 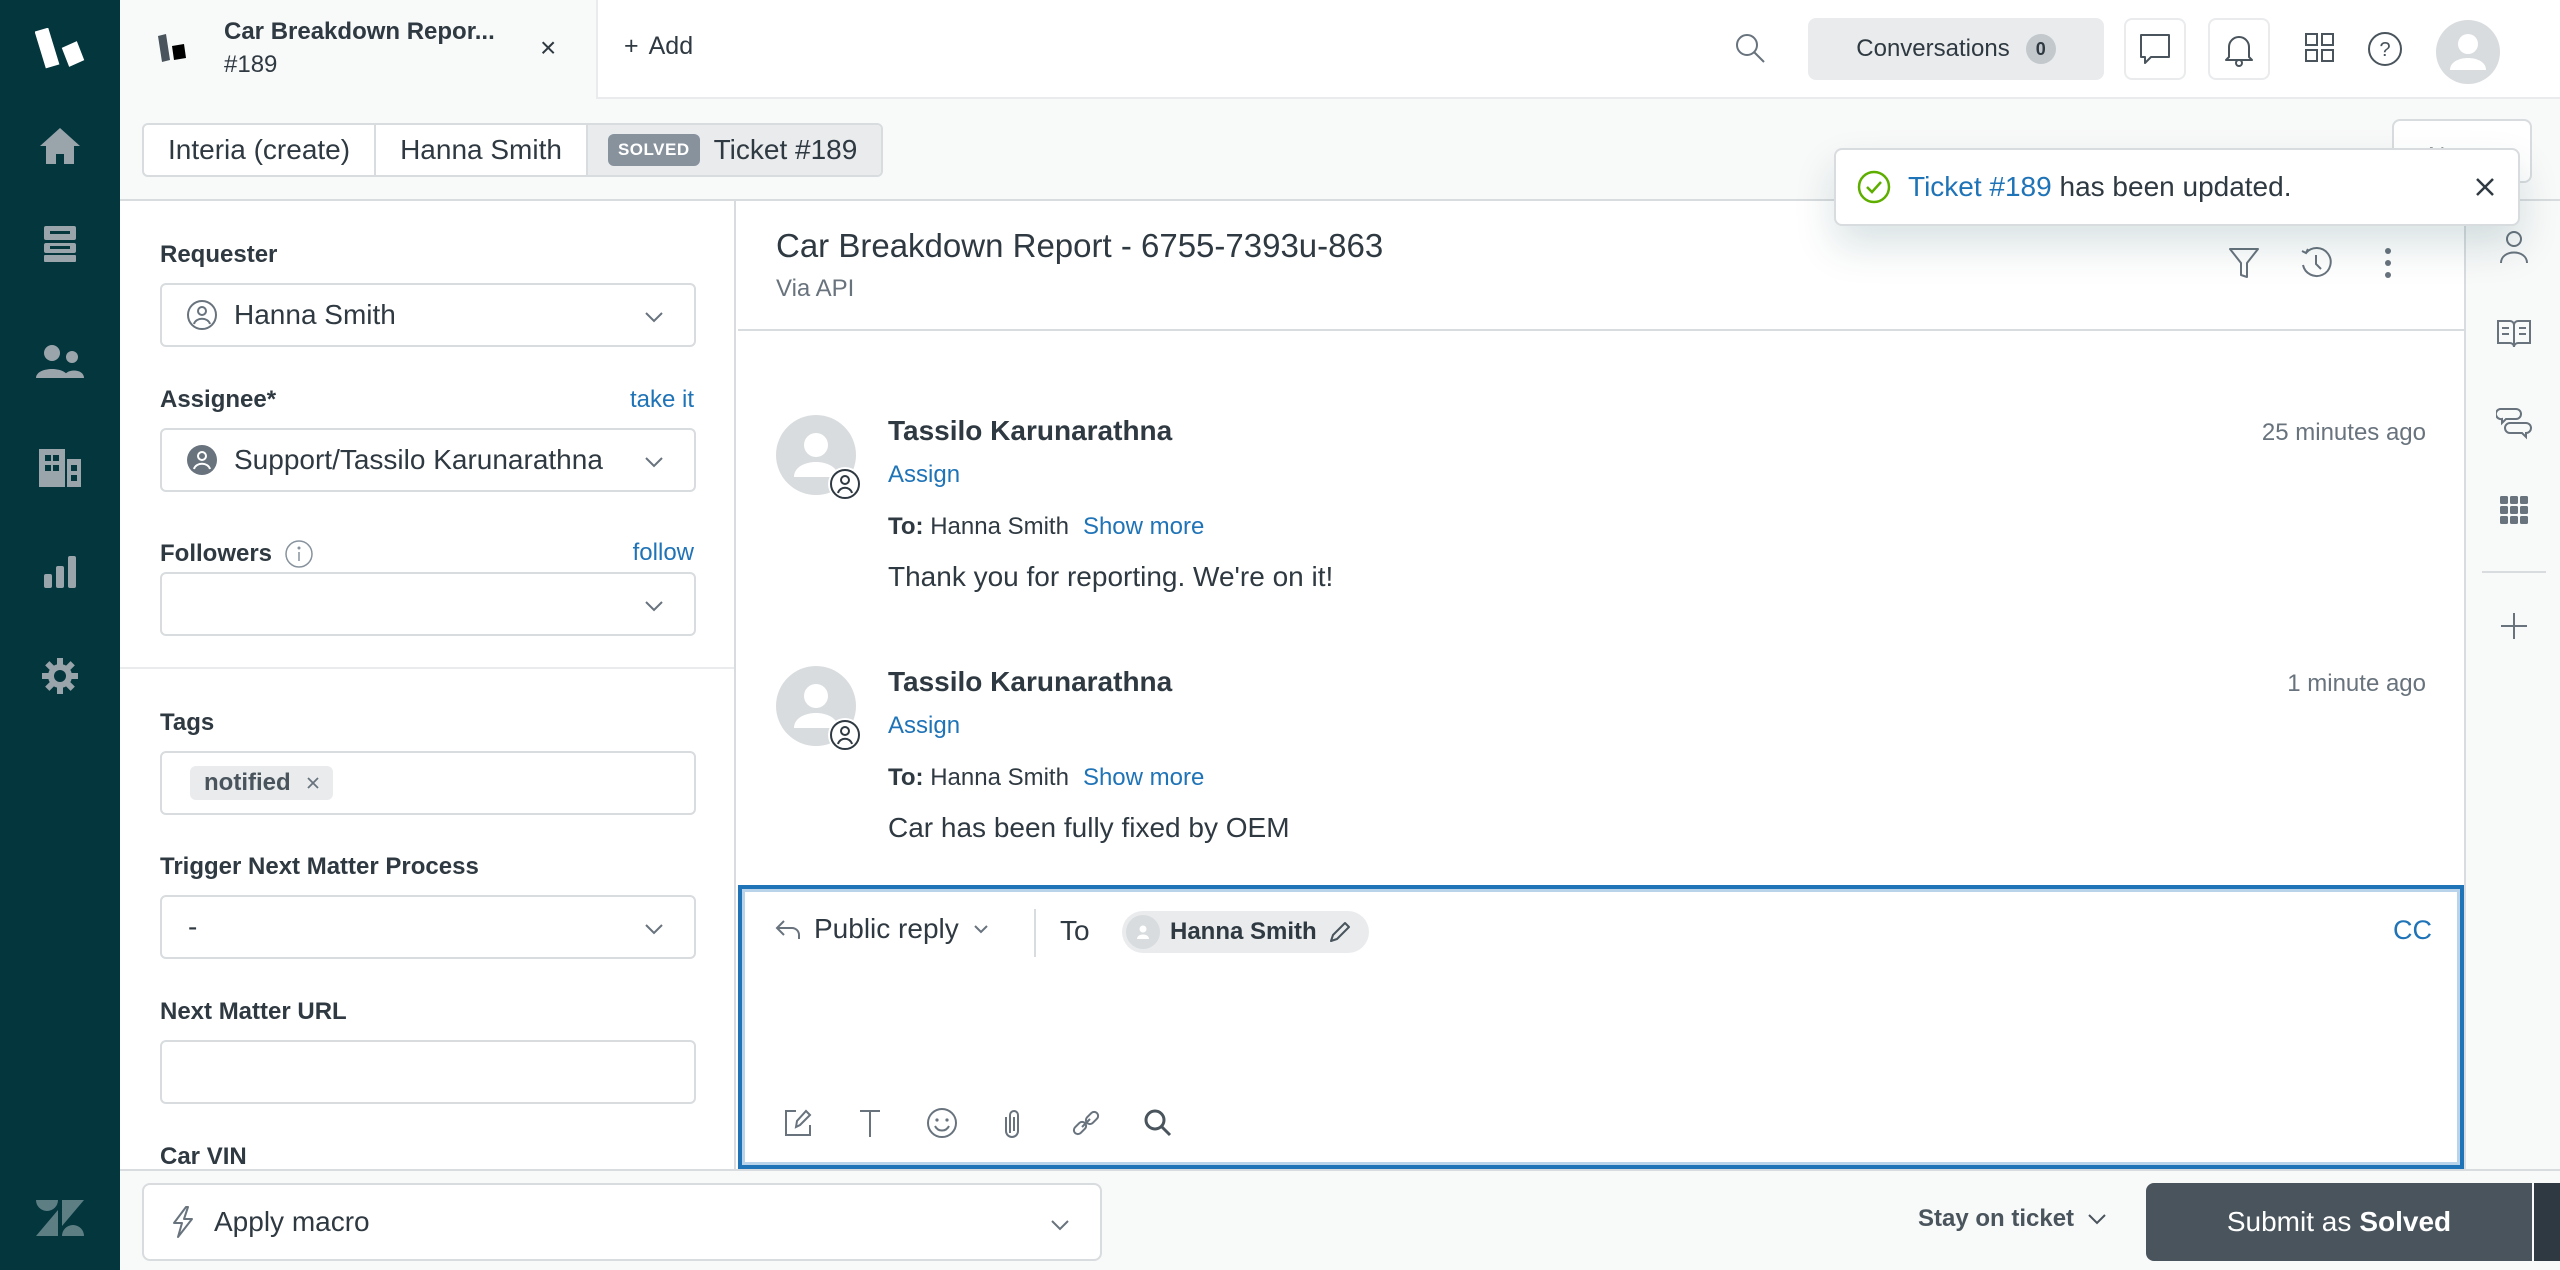 I want to click on emoji-icon, so click(x=942, y=1123).